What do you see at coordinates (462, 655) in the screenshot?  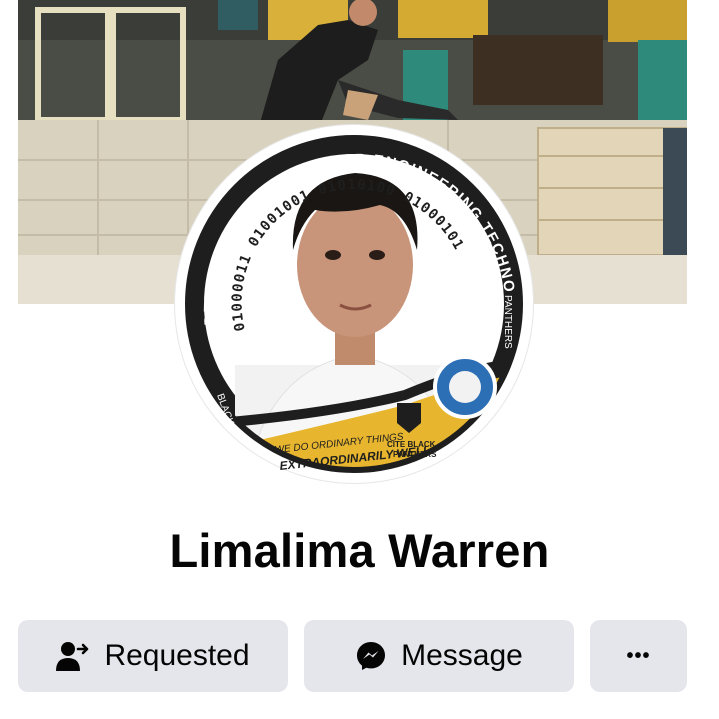 I see `message-label: Message` at bounding box center [462, 655].